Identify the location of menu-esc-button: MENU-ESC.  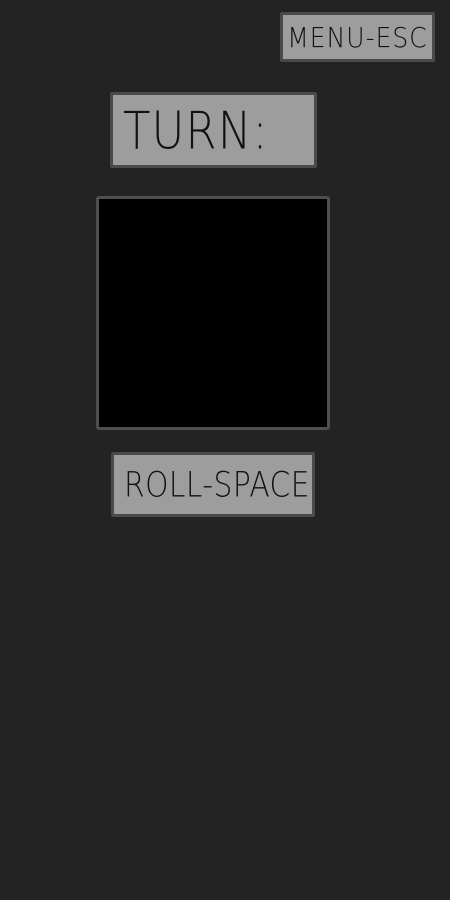
(357, 37).